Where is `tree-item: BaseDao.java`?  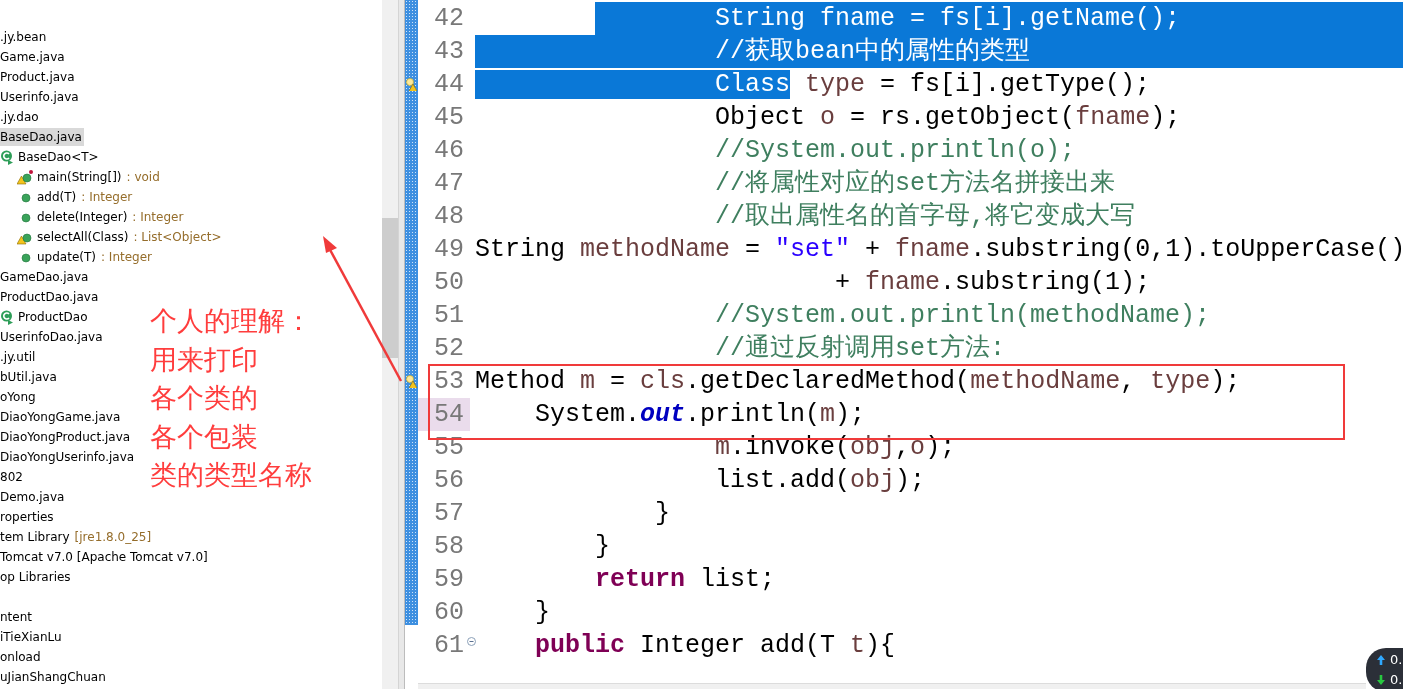 tree-item: BaseDao.java is located at coordinates (42, 137).